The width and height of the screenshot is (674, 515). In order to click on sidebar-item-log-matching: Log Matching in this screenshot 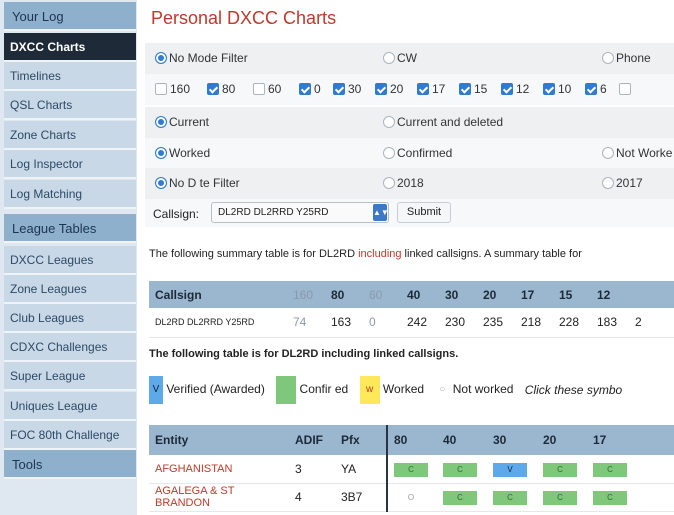, I will do `click(70, 194)`.